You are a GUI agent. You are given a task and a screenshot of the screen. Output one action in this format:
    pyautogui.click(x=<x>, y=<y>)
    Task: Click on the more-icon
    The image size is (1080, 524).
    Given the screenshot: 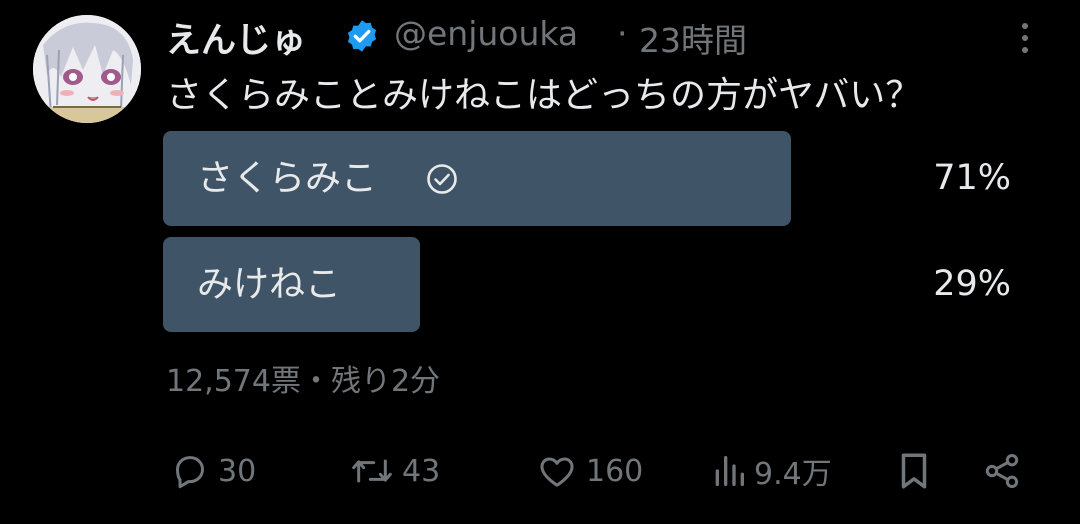 What is the action you would take?
    pyautogui.click(x=1025, y=38)
    